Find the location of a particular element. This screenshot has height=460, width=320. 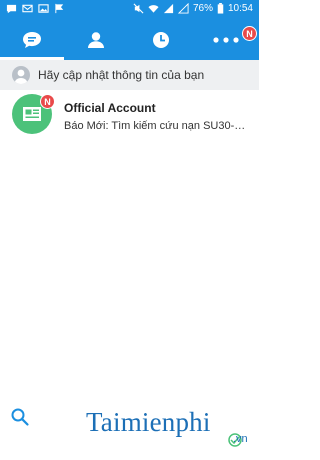

signal-icon is located at coordinates (168, 8).